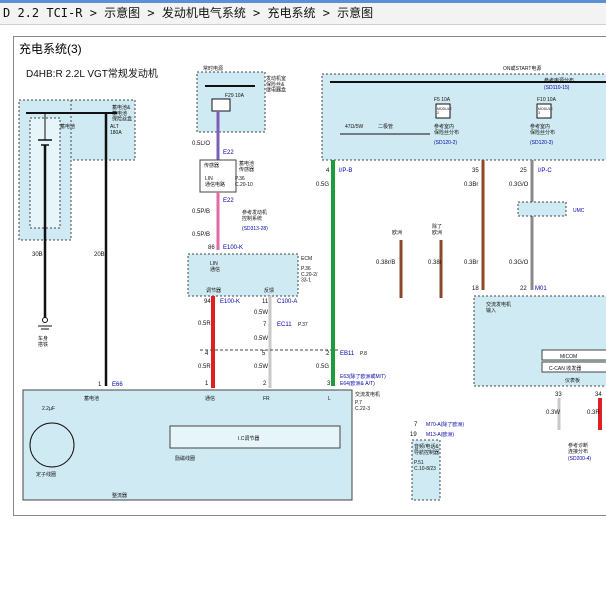 The image size is (606, 604). Describe the element at coordinates (244, 182) in the screenshot. I see `page-ref-36a: P.36 C.20-10` at that location.